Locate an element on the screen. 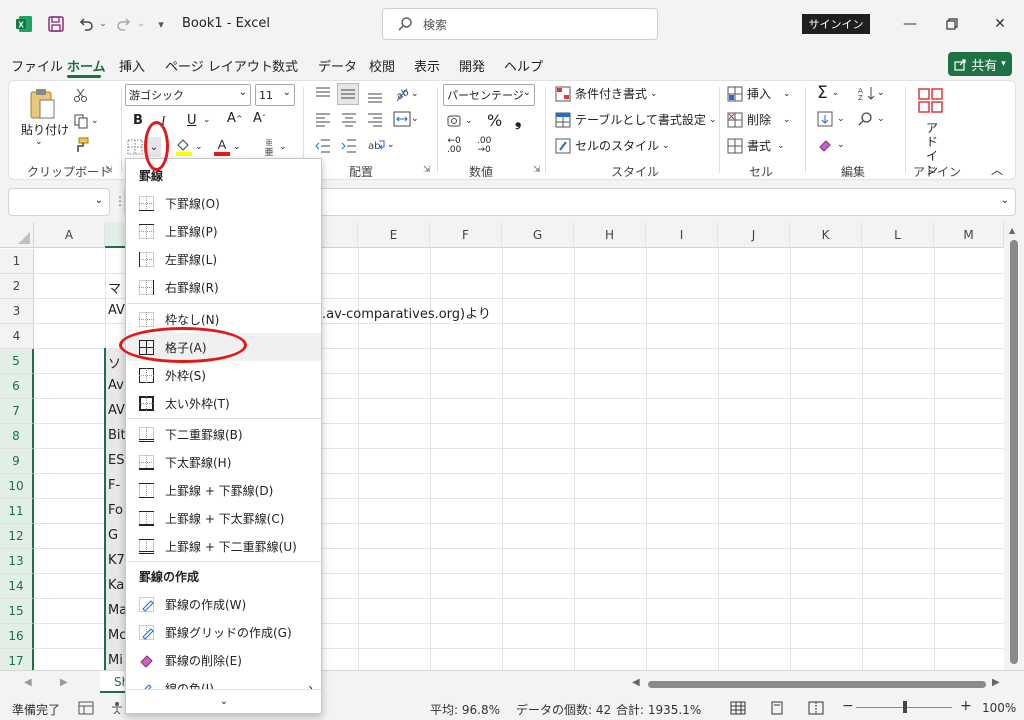 The image size is (1024, 720). clipboard-launcher-icon: ⇲ is located at coordinates (109, 170).